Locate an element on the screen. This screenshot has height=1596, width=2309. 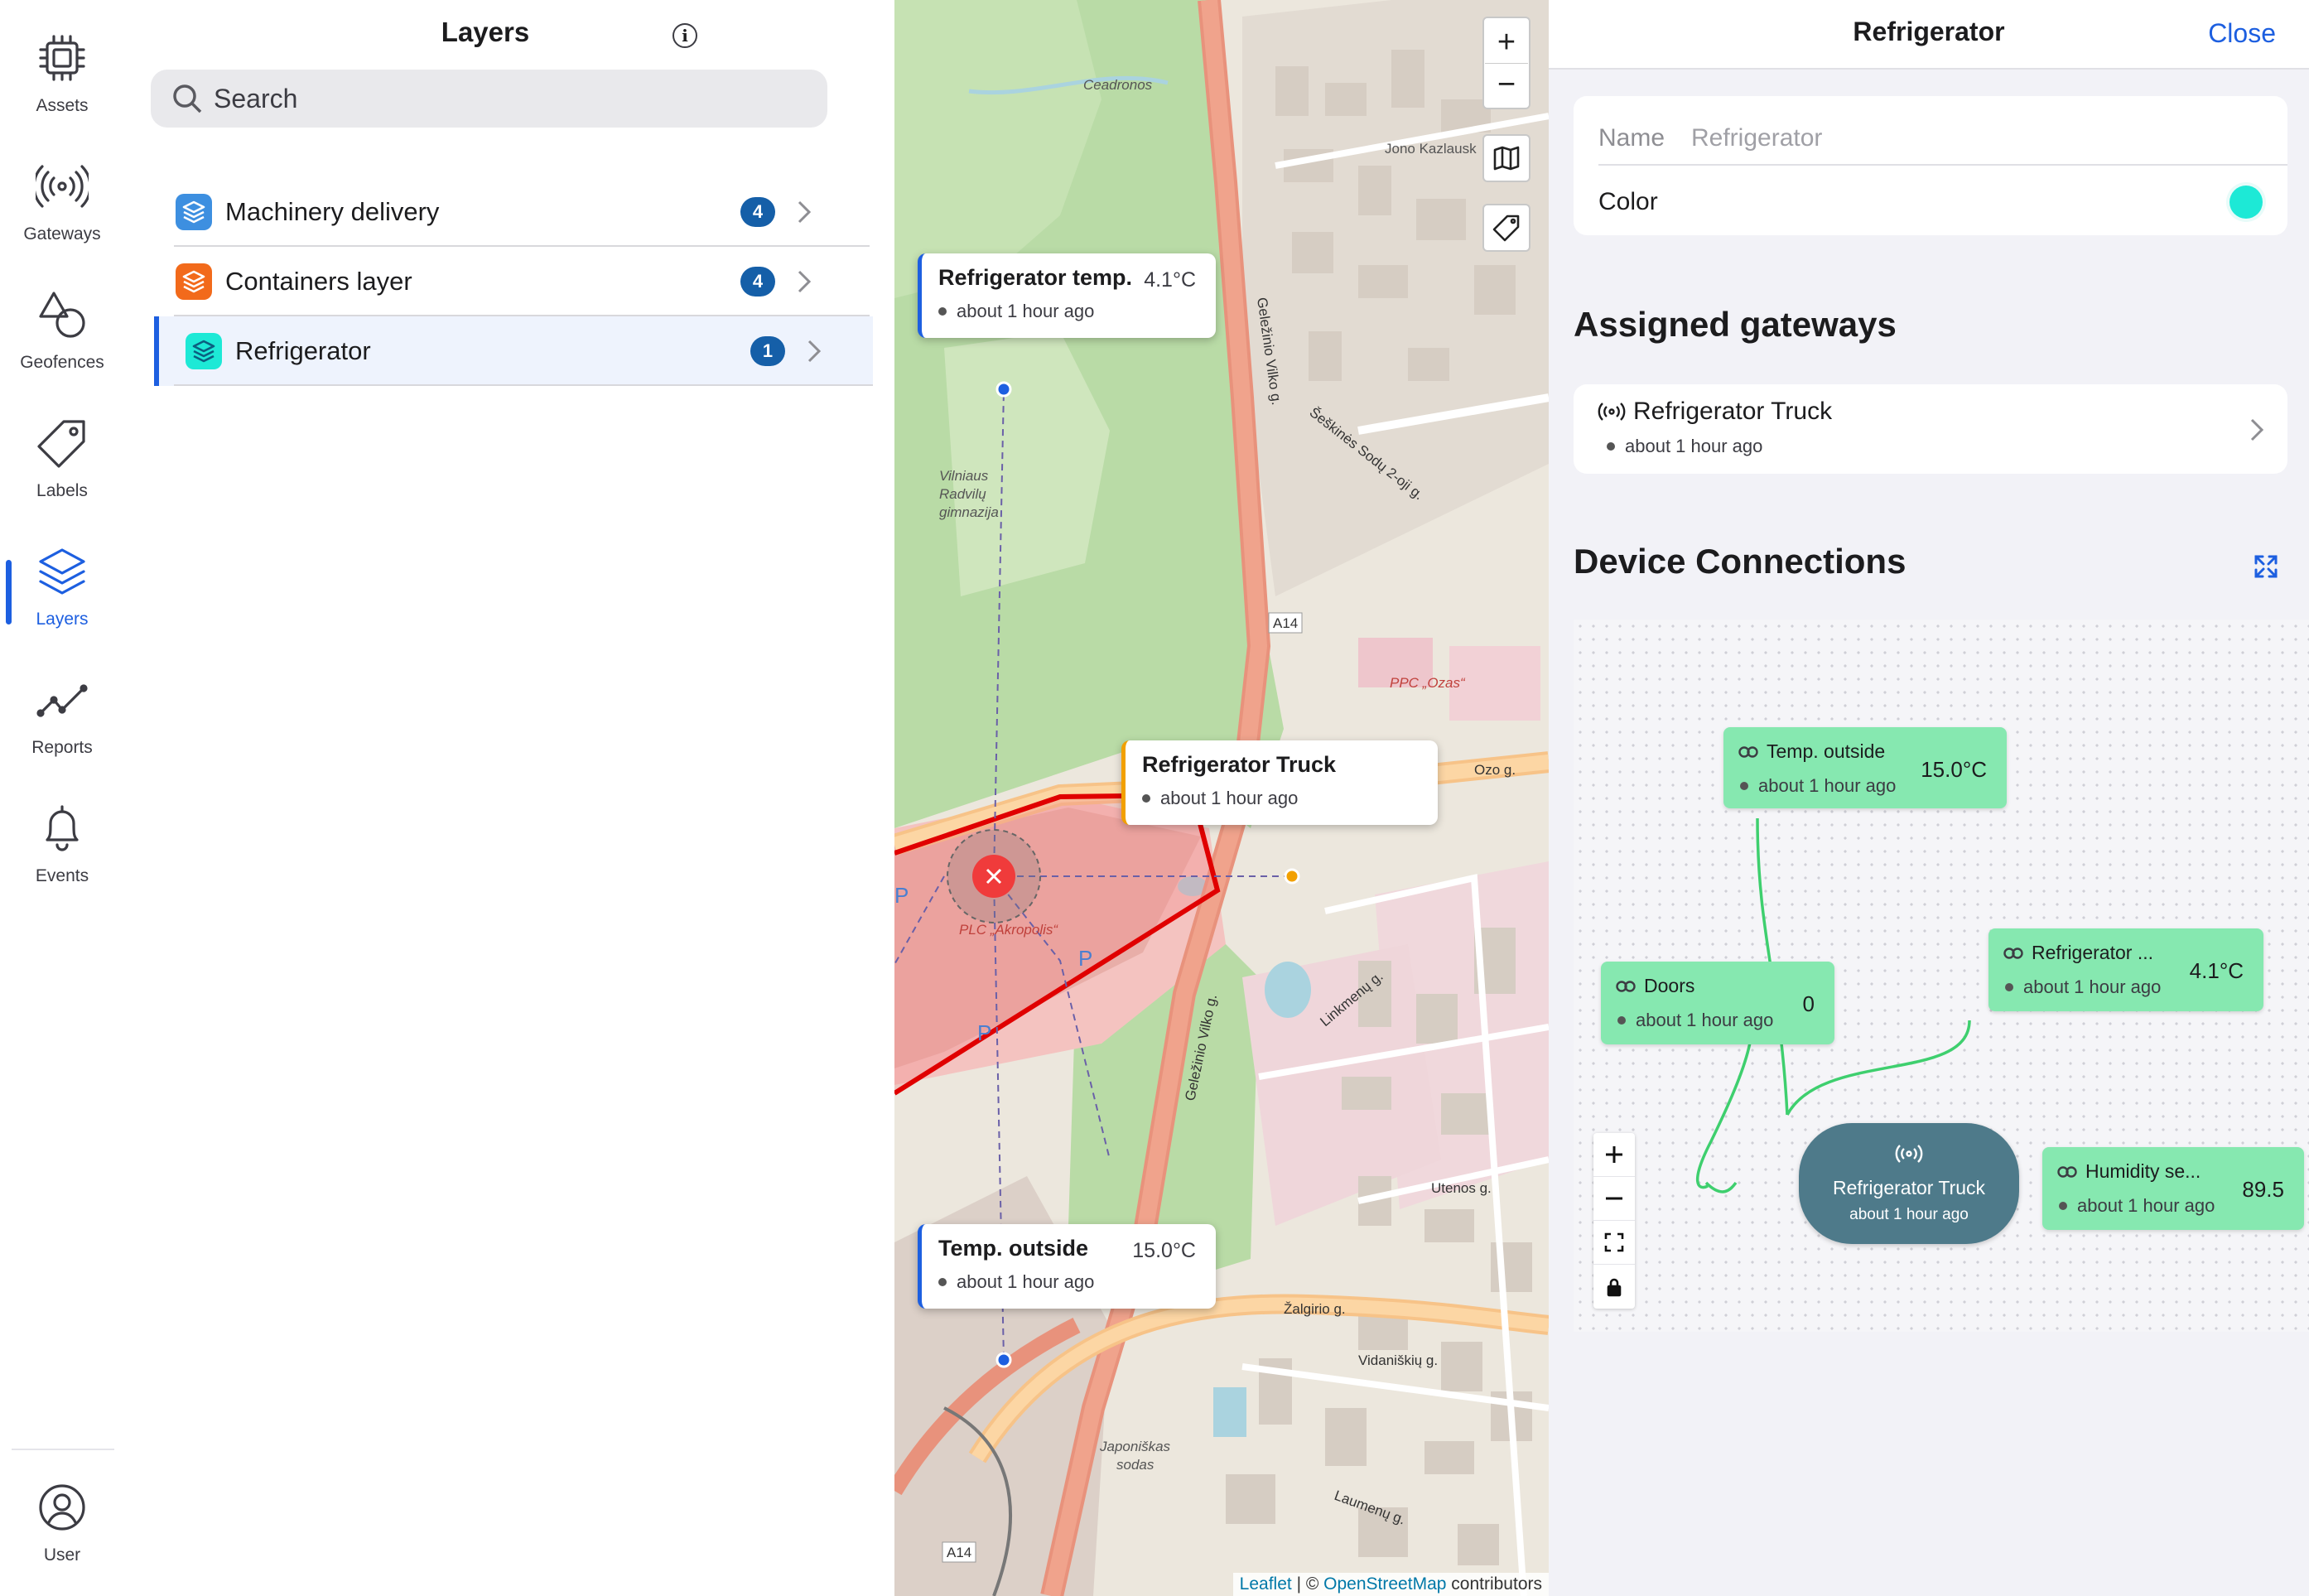
lock-icon is located at coordinates (1614, 1287).